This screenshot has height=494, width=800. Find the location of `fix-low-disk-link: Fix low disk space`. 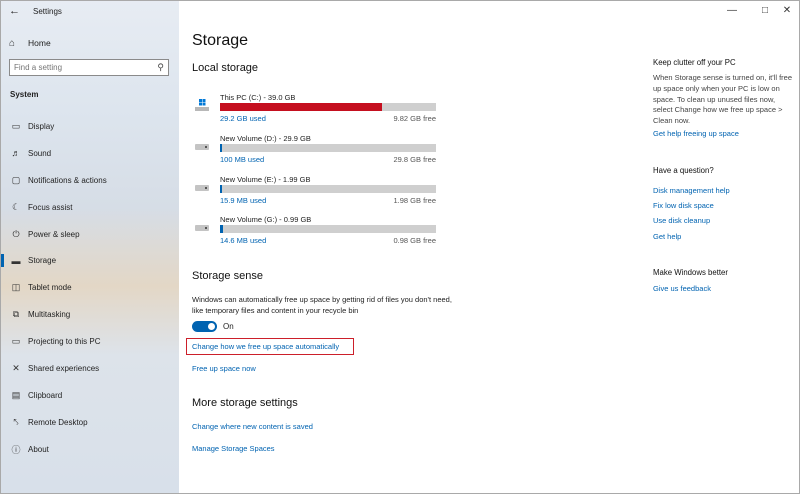

fix-low-disk-link: Fix low disk space is located at coordinates (683, 205).